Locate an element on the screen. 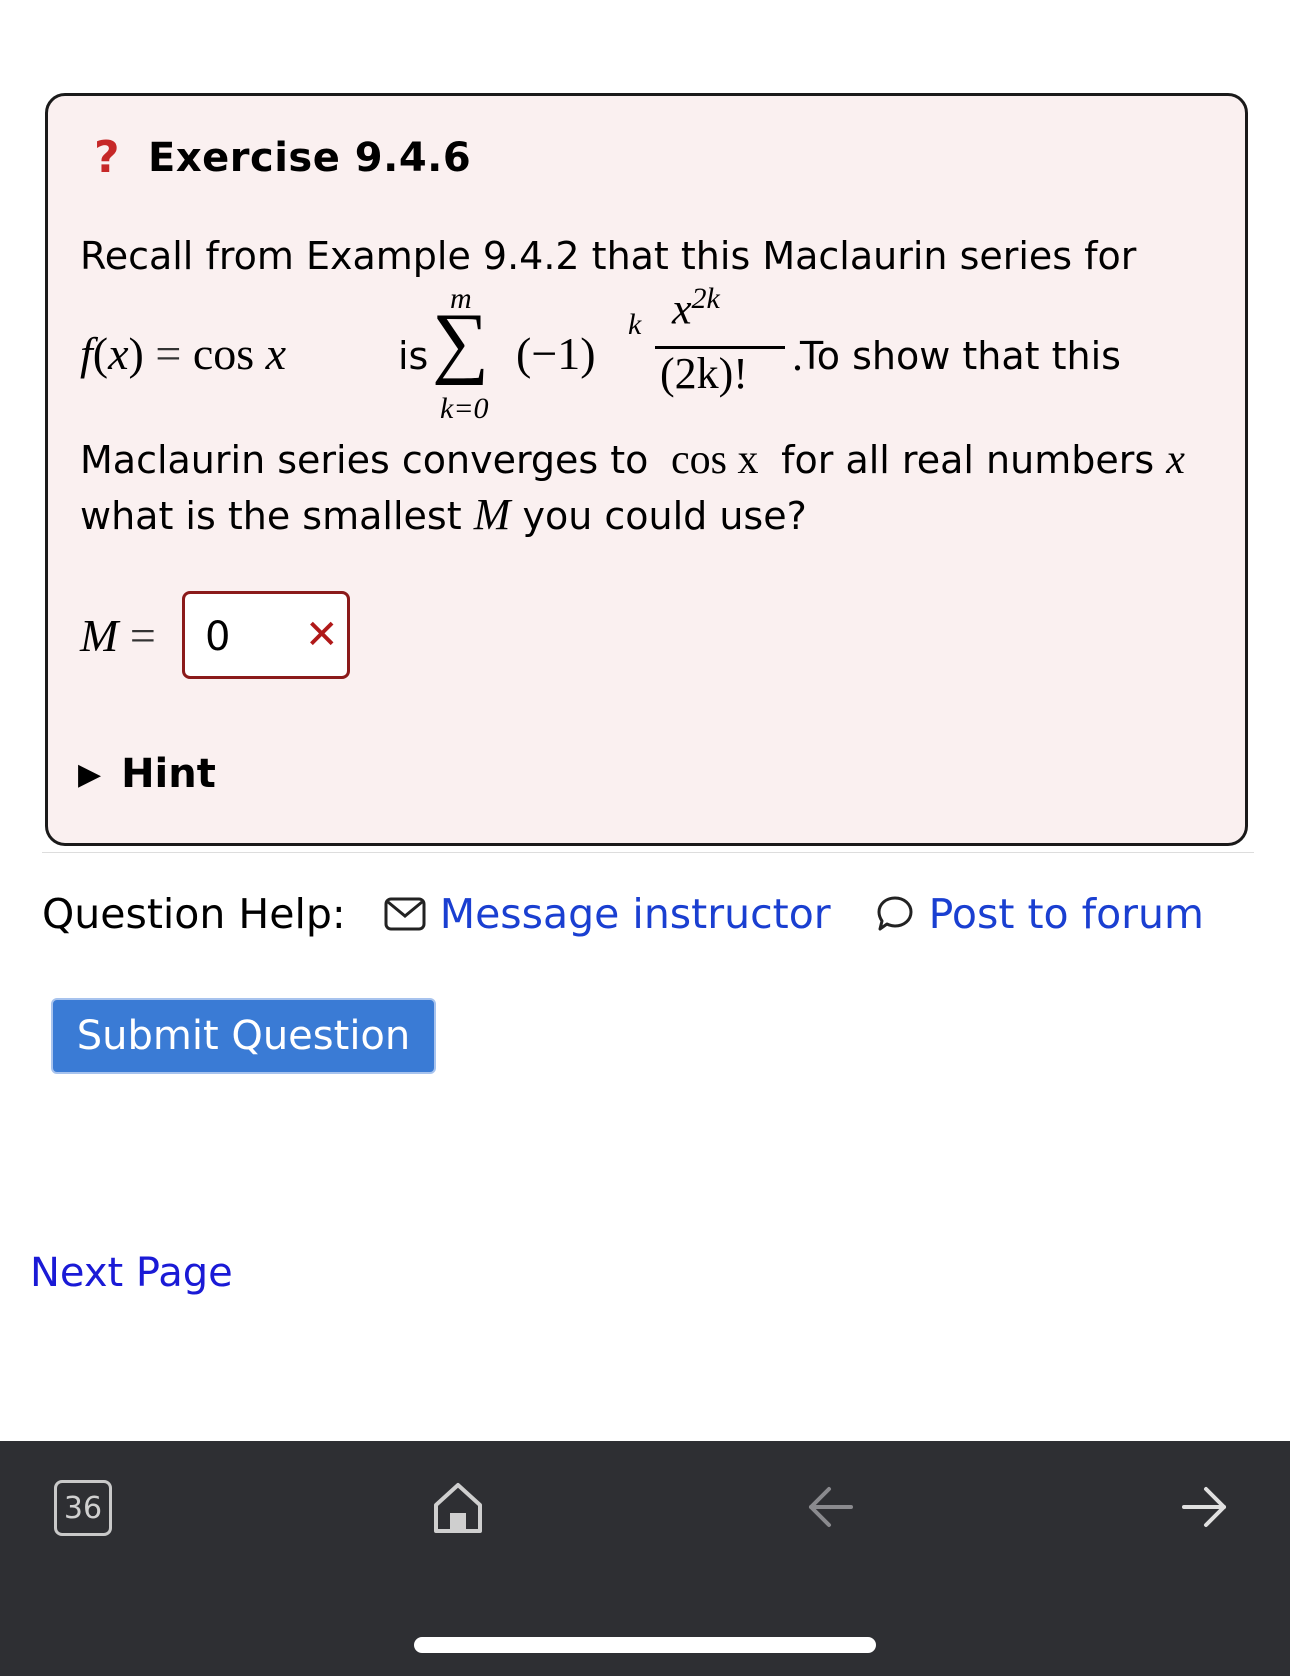 Image resolution: width=1290 pixels, height=1676 pixels. fraction-denominator: (2k)! is located at coordinates (704, 373).